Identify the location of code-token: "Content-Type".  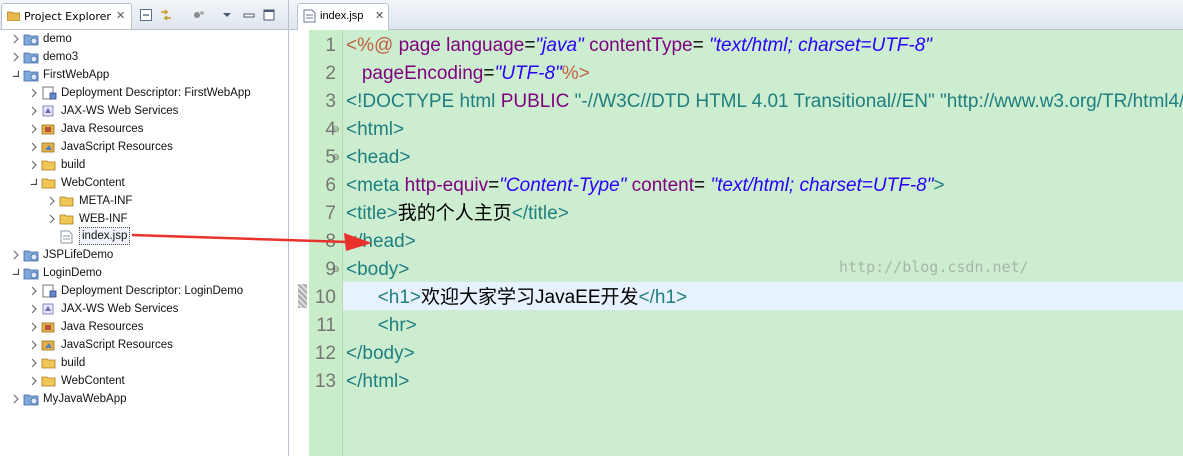
(563, 185).